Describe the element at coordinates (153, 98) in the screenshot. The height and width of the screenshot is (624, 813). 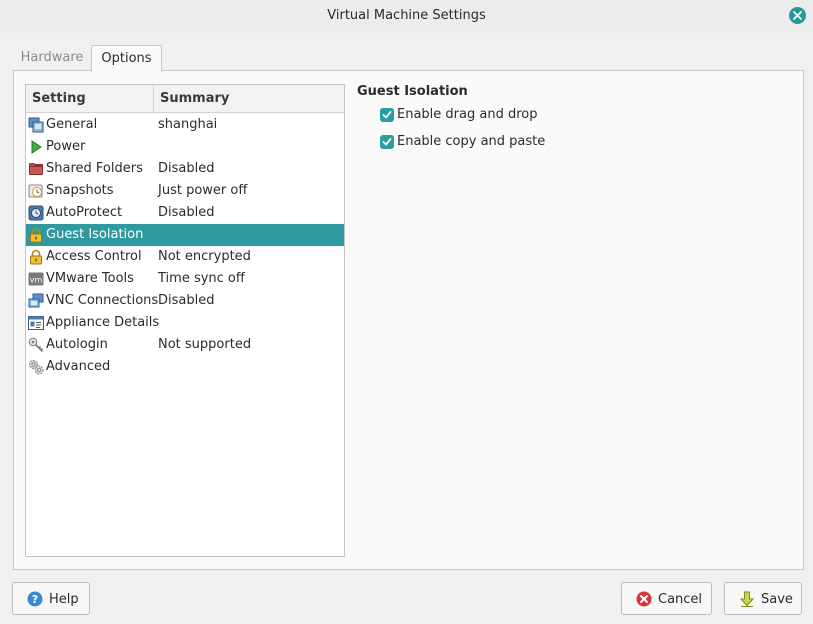
I see `column-divider` at that location.